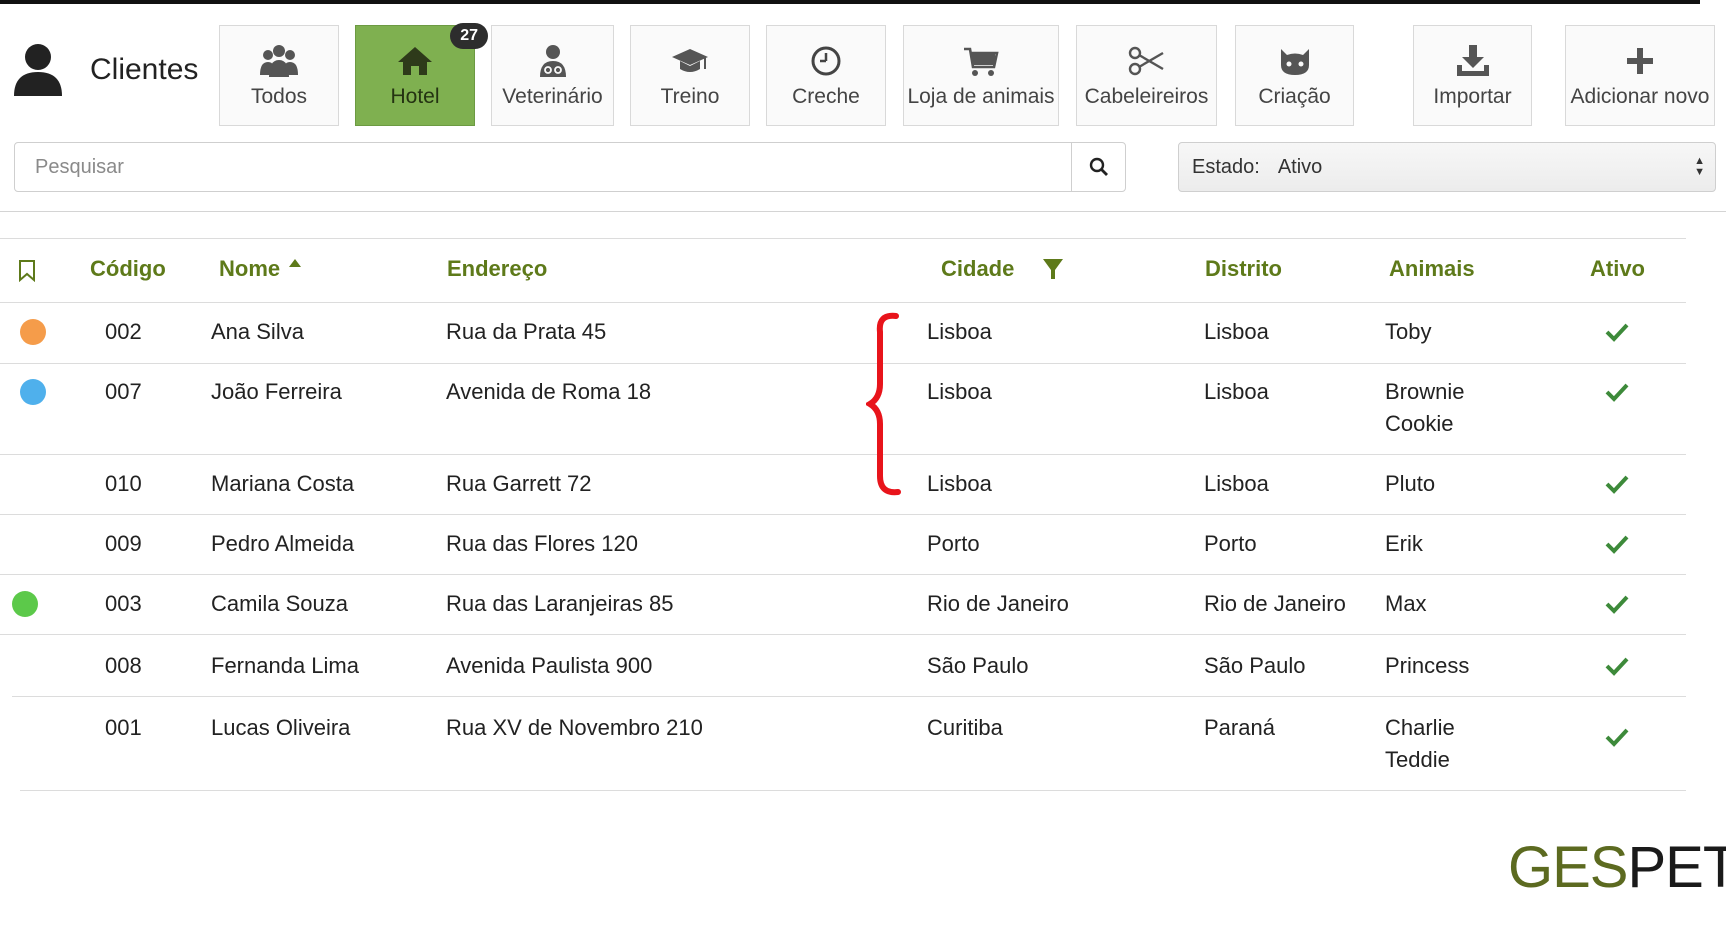 This screenshot has height=926, width=1726. I want to click on column-header-cidade: Cidade, so click(977, 269).